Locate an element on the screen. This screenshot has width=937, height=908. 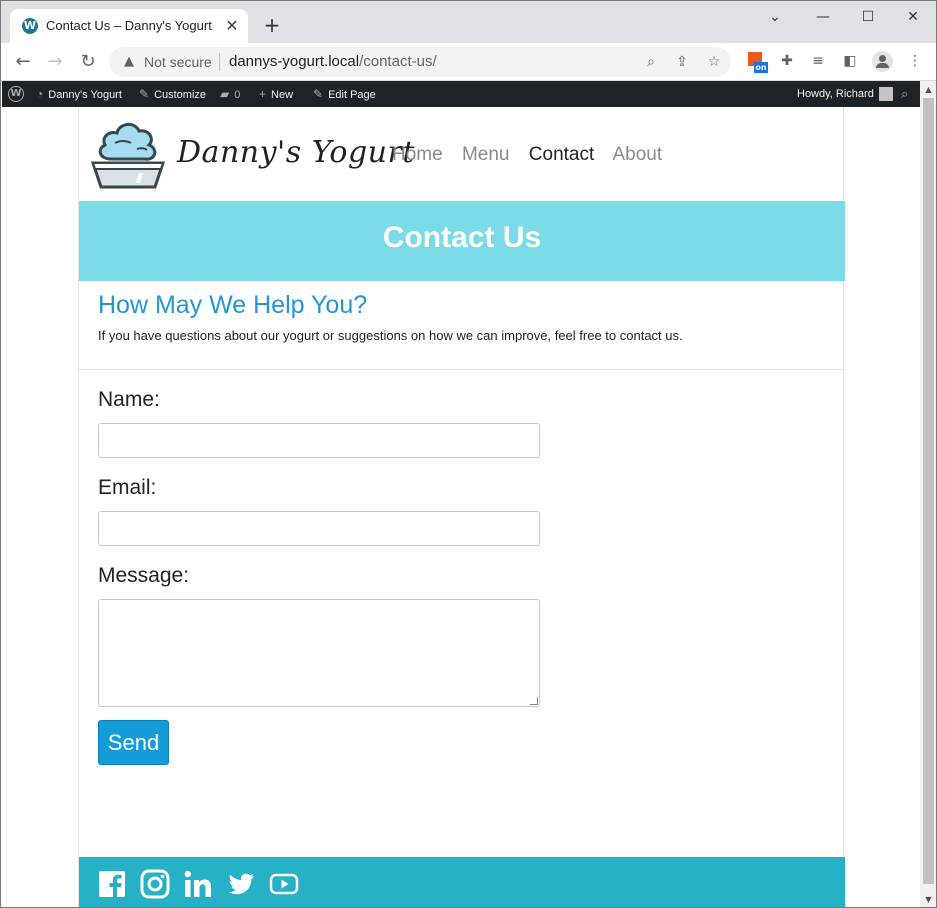
site-header: Danny's Yogurt Home Menu Contact About is located at coordinates (462, 154).